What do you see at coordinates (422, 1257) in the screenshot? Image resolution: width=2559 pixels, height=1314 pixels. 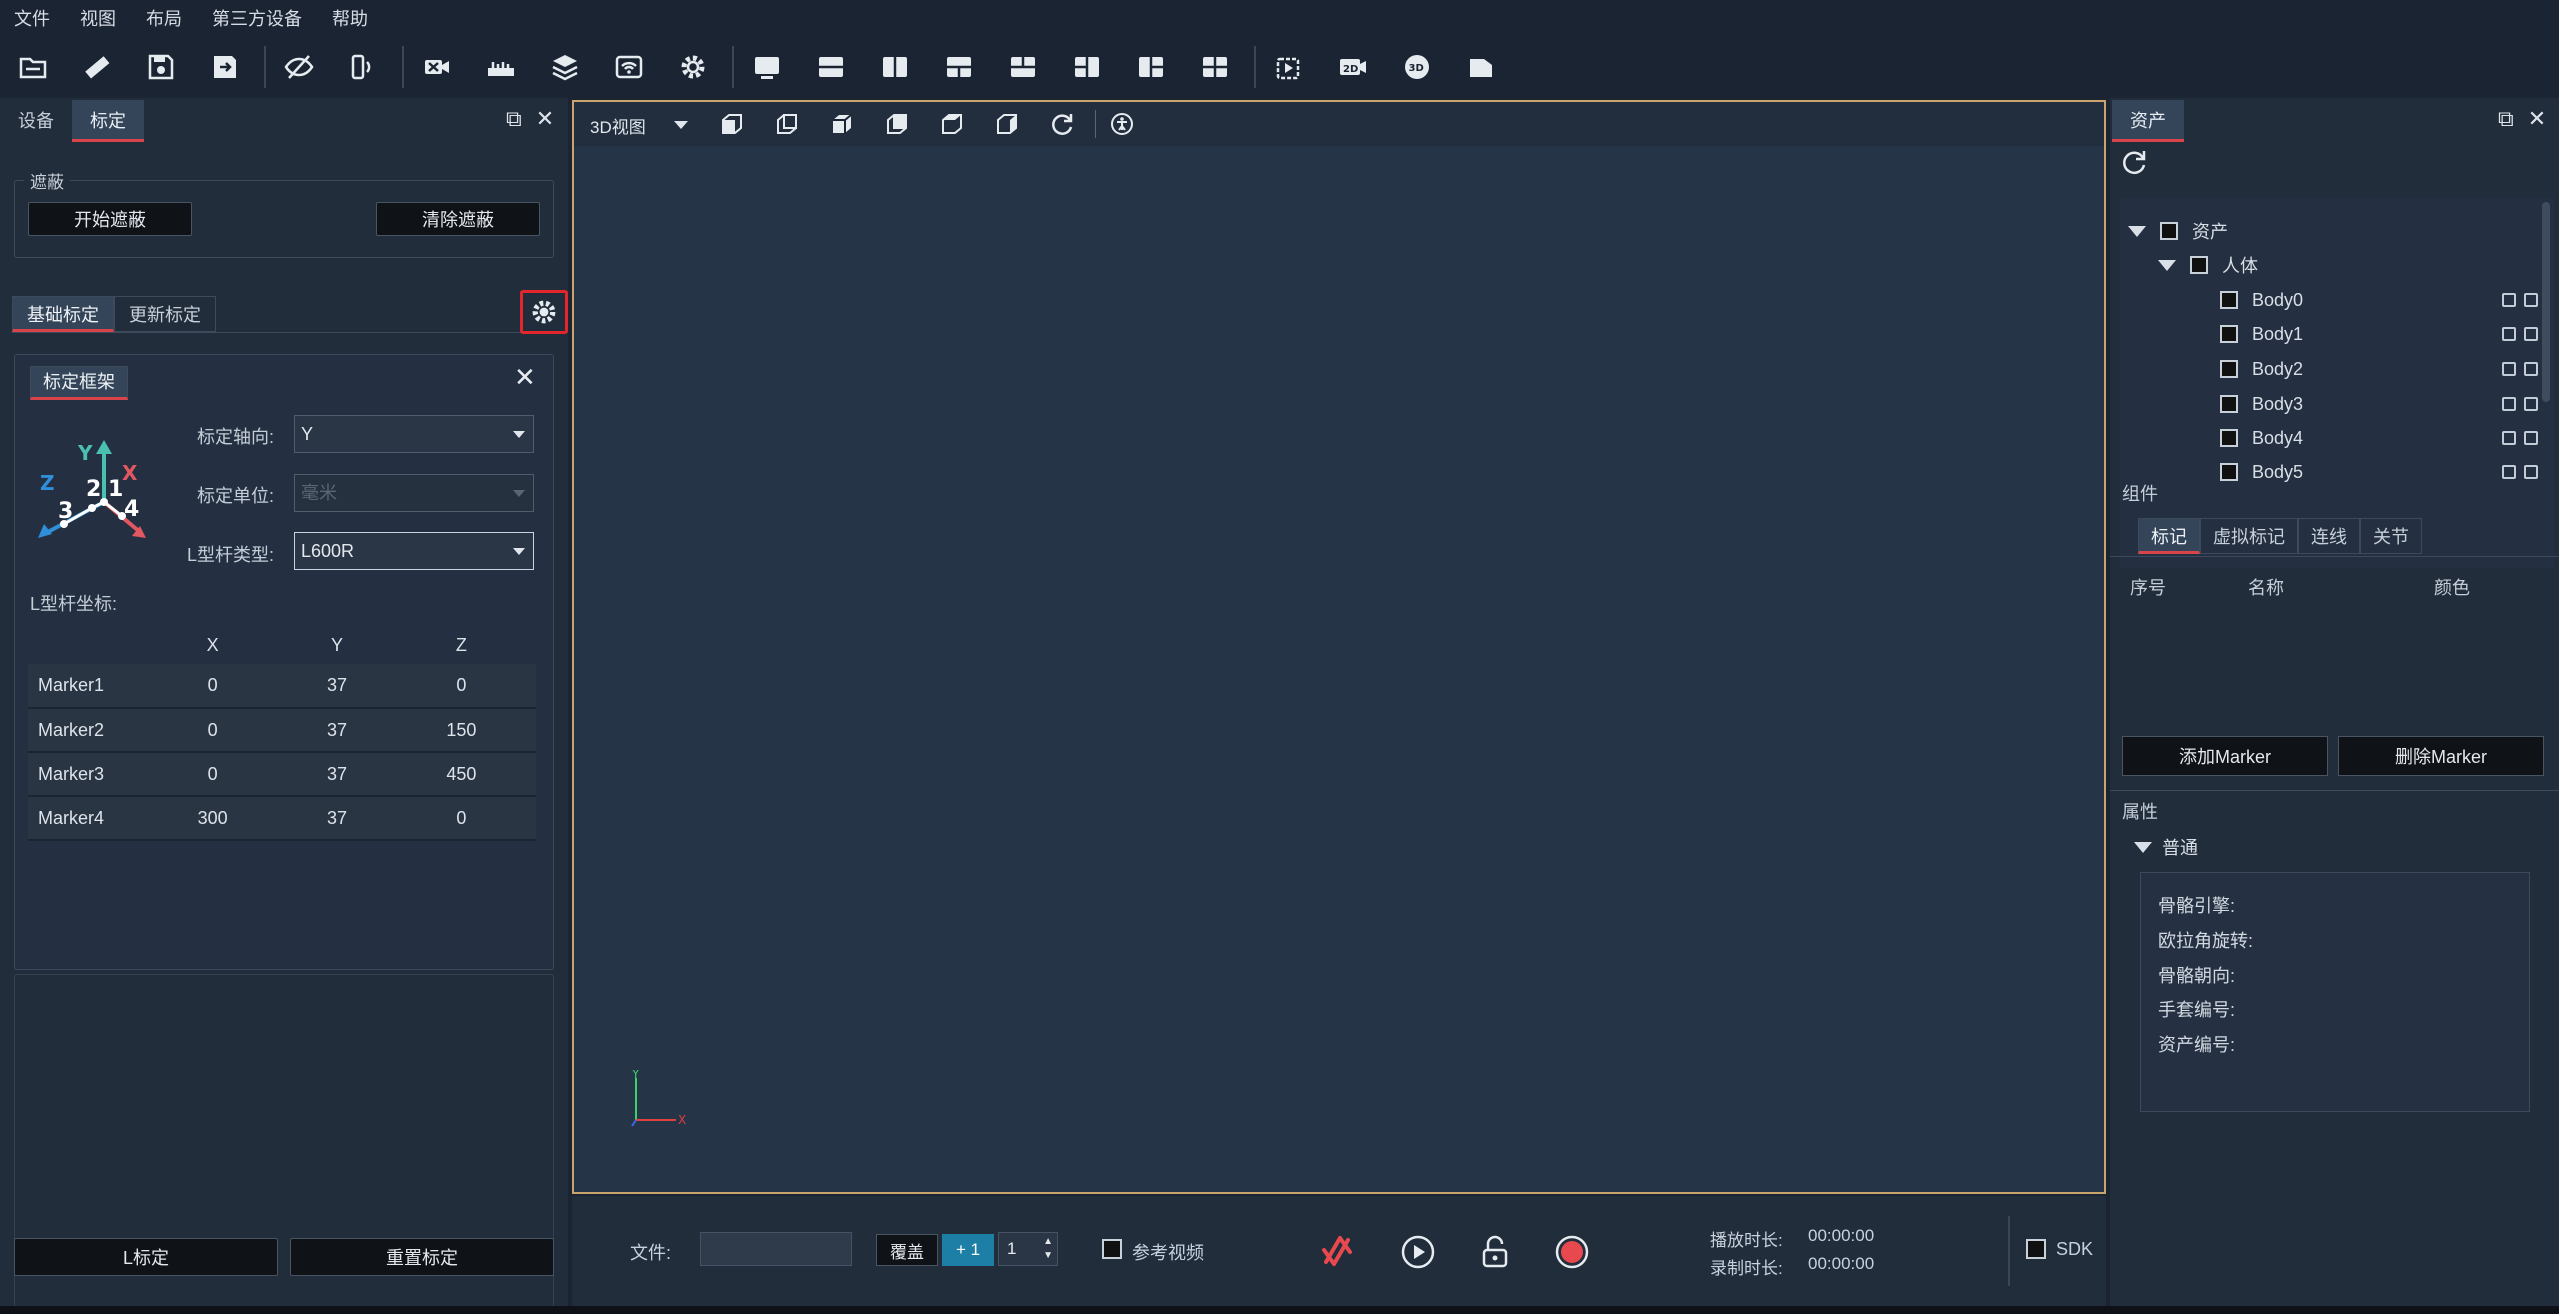 I see `reset-calibration-button: 重置标定` at bounding box center [422, 1257].